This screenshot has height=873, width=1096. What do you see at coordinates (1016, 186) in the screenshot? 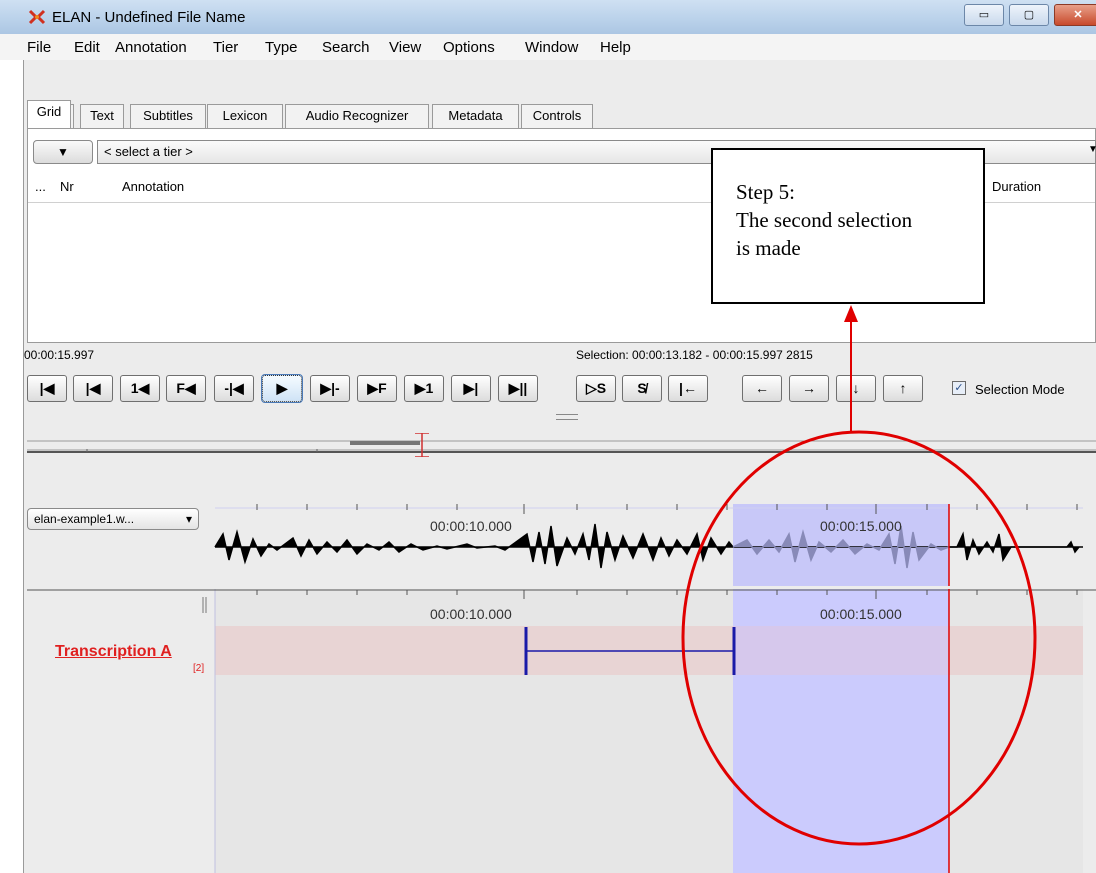
I see `column-duration: Duration` at bounding box center [1016, 186].